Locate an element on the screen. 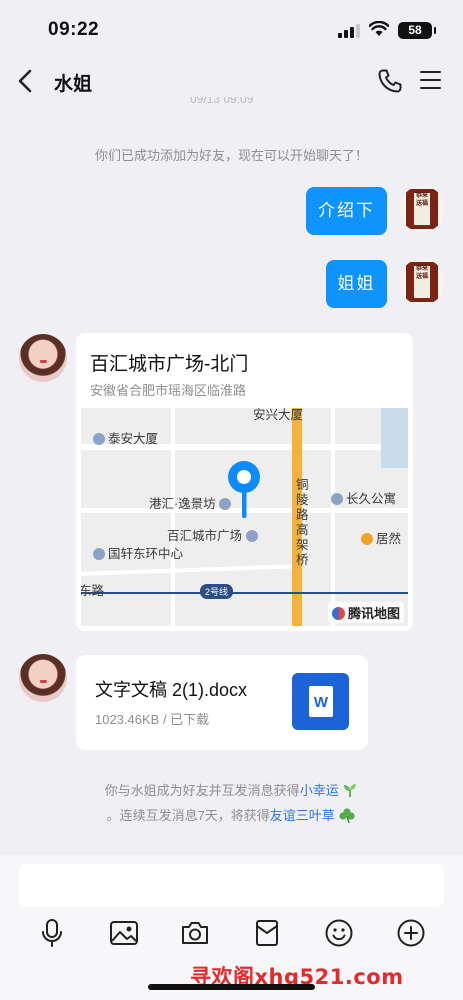  battery-icon: 58 is located at coordinates (417, 30).